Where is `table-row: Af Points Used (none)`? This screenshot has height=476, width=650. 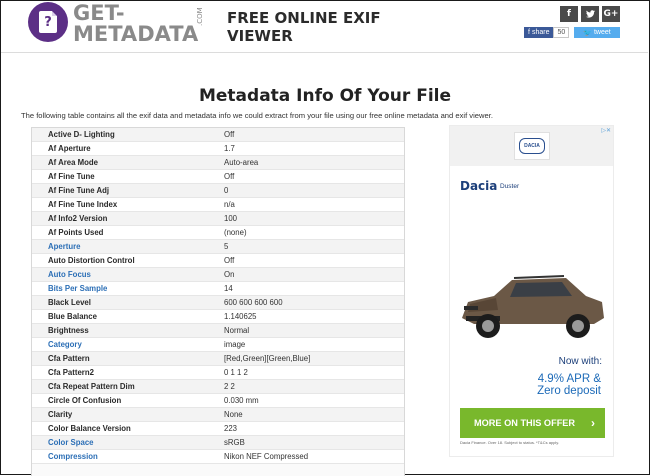
table-row: Af Points Used (none) is located at coordinates (218, 232).